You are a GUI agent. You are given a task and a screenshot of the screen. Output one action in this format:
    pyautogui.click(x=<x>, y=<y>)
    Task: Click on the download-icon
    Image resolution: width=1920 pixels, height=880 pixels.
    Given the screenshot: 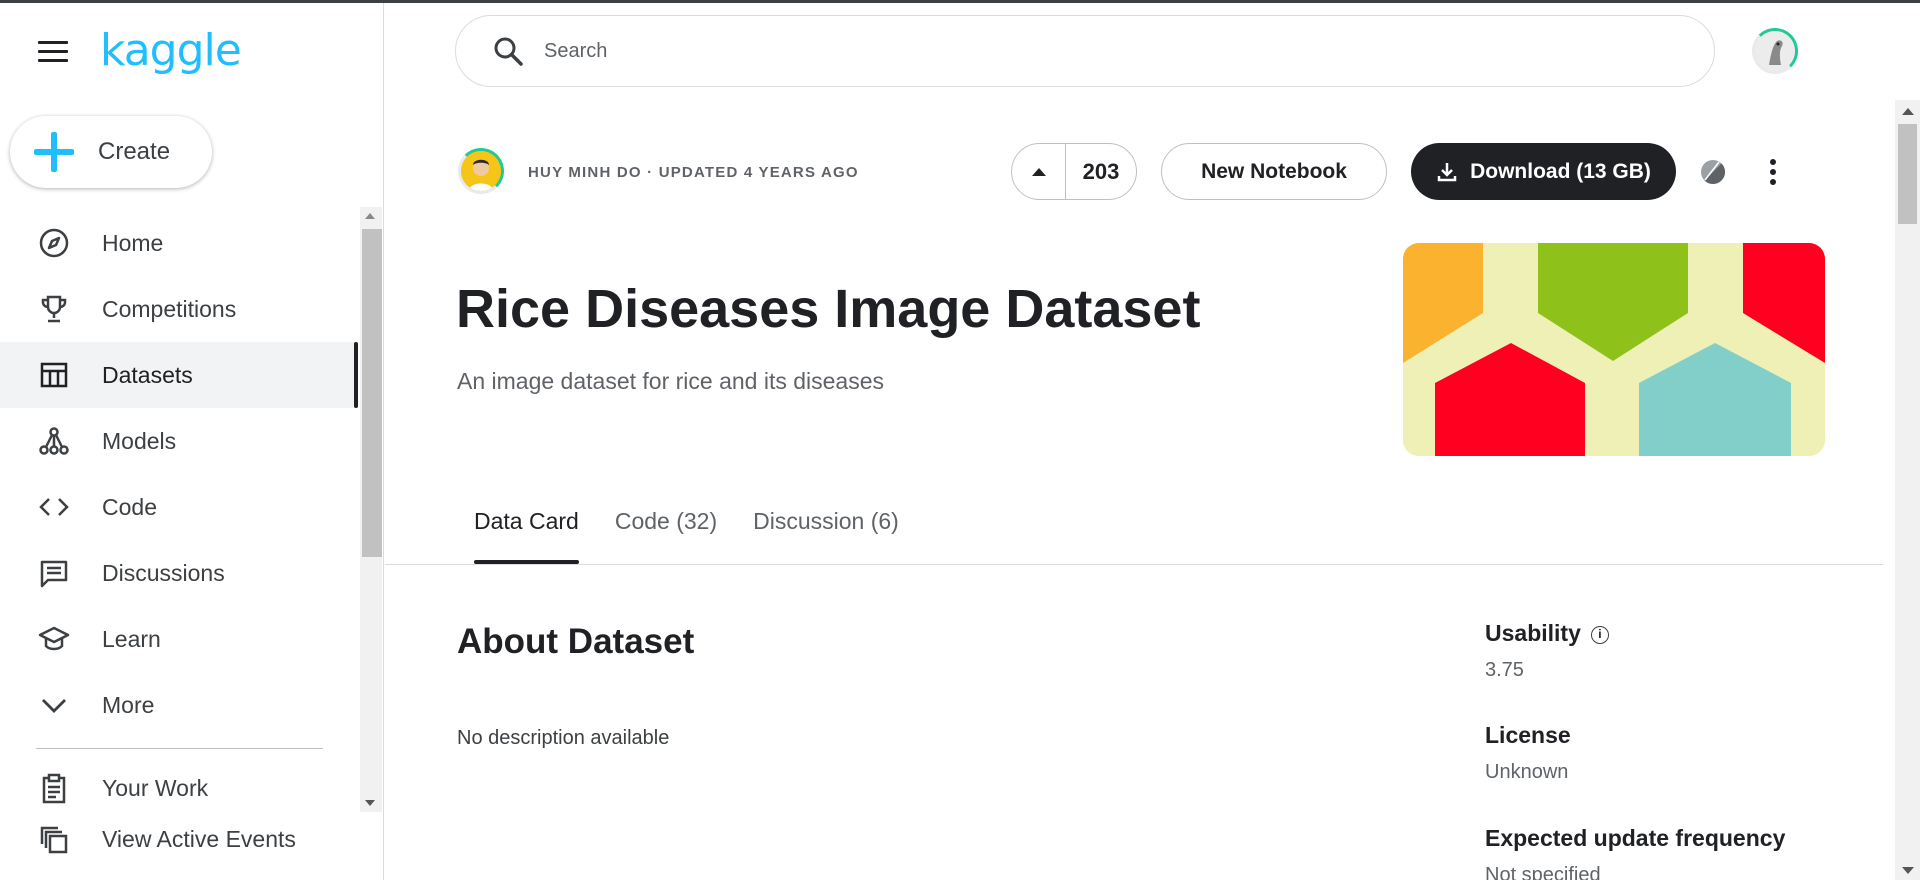 What is the action you would take?
    pyautogui.click(x=1447, y=171)
    